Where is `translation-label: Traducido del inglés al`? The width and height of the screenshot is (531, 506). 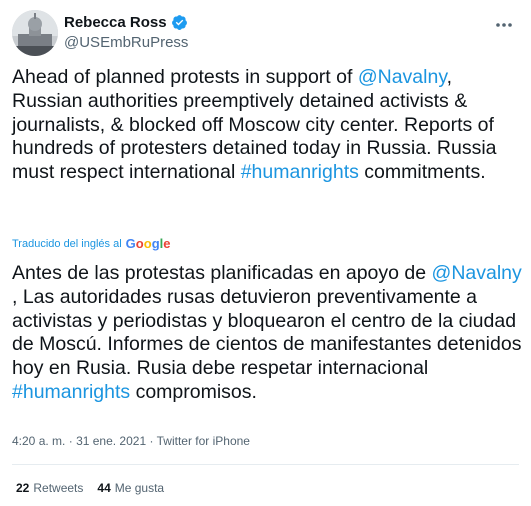 translation-label: Traducido del inglés al is located at coordinates (67, 243).